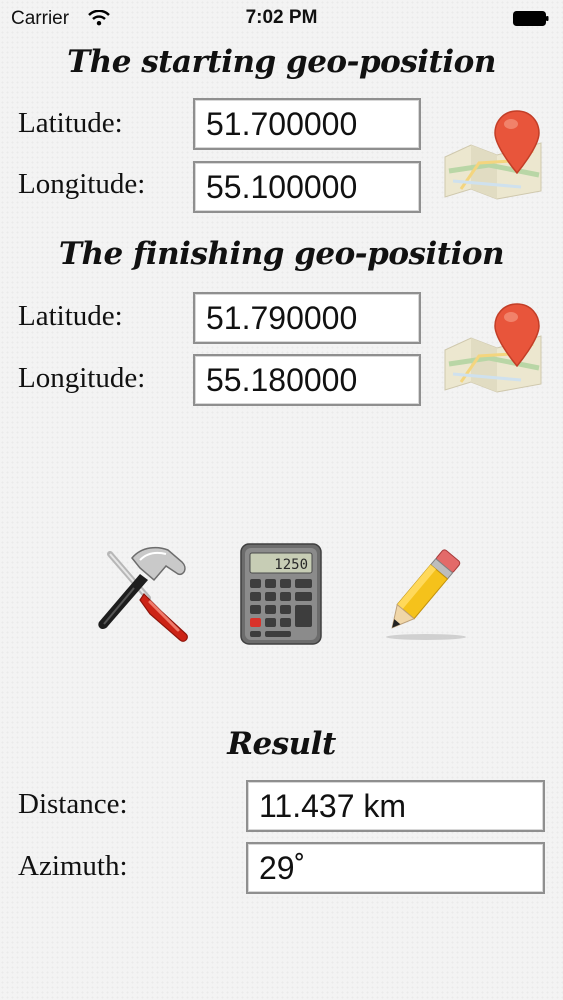  I want to click on pencil-icon, so click(423, 593).